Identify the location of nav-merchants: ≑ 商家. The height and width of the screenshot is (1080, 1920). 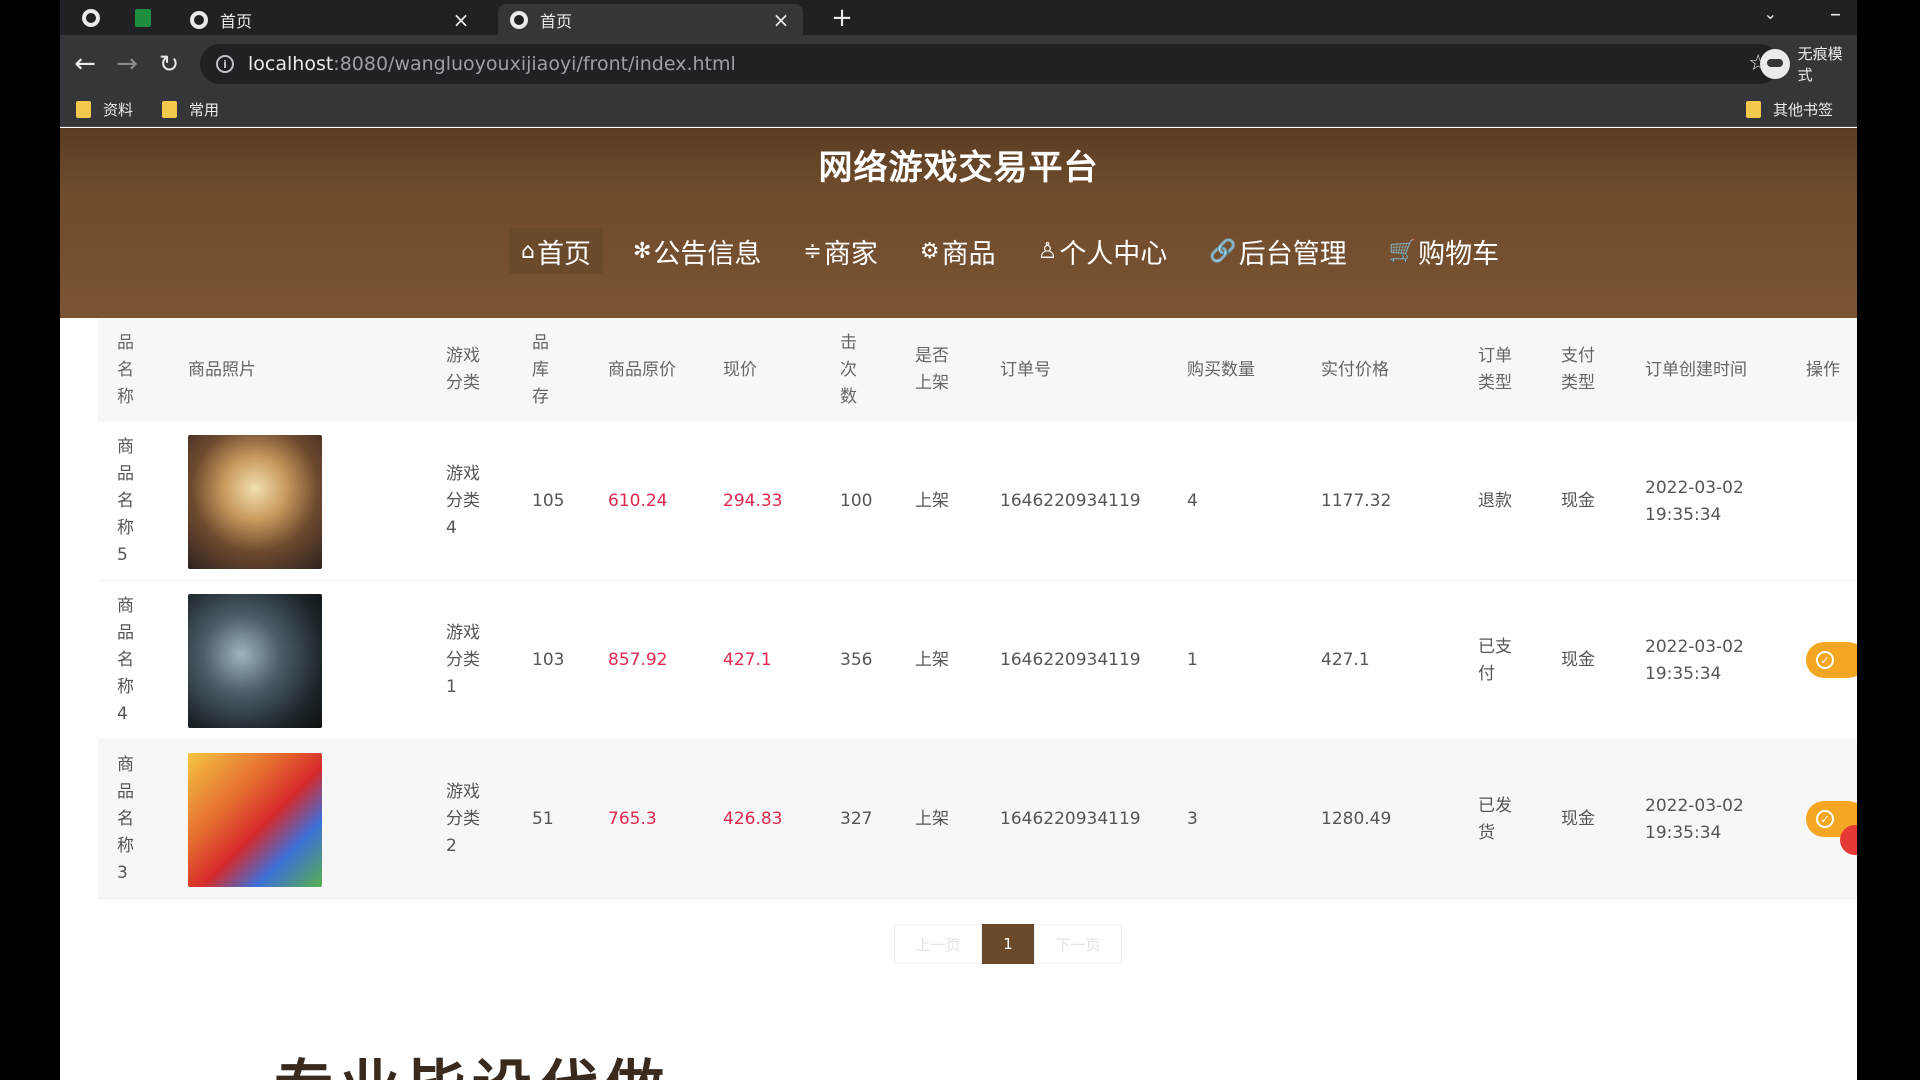
(840, 251).